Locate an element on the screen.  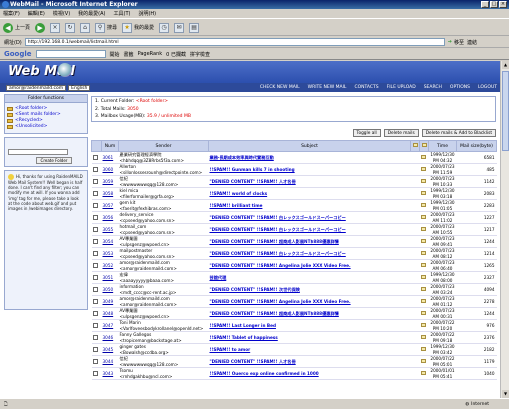
menu-tools: 工具(T) is located at coordinates (122, 13).